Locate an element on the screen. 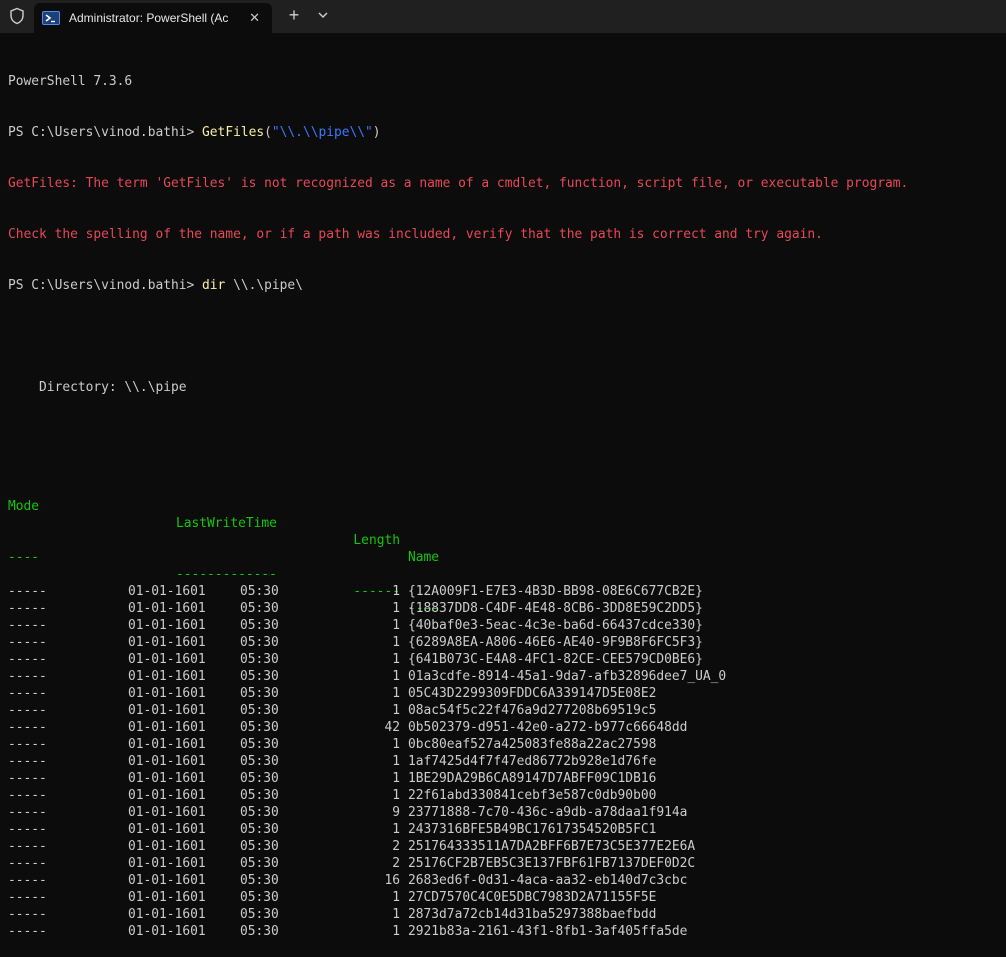 Image resolution: width=1006 pixels, height=957 pixels. row-name: {641B073C-E4A8-4FC1-82CE-CEE579CD0BE6} is located at coordinates (555, 659).